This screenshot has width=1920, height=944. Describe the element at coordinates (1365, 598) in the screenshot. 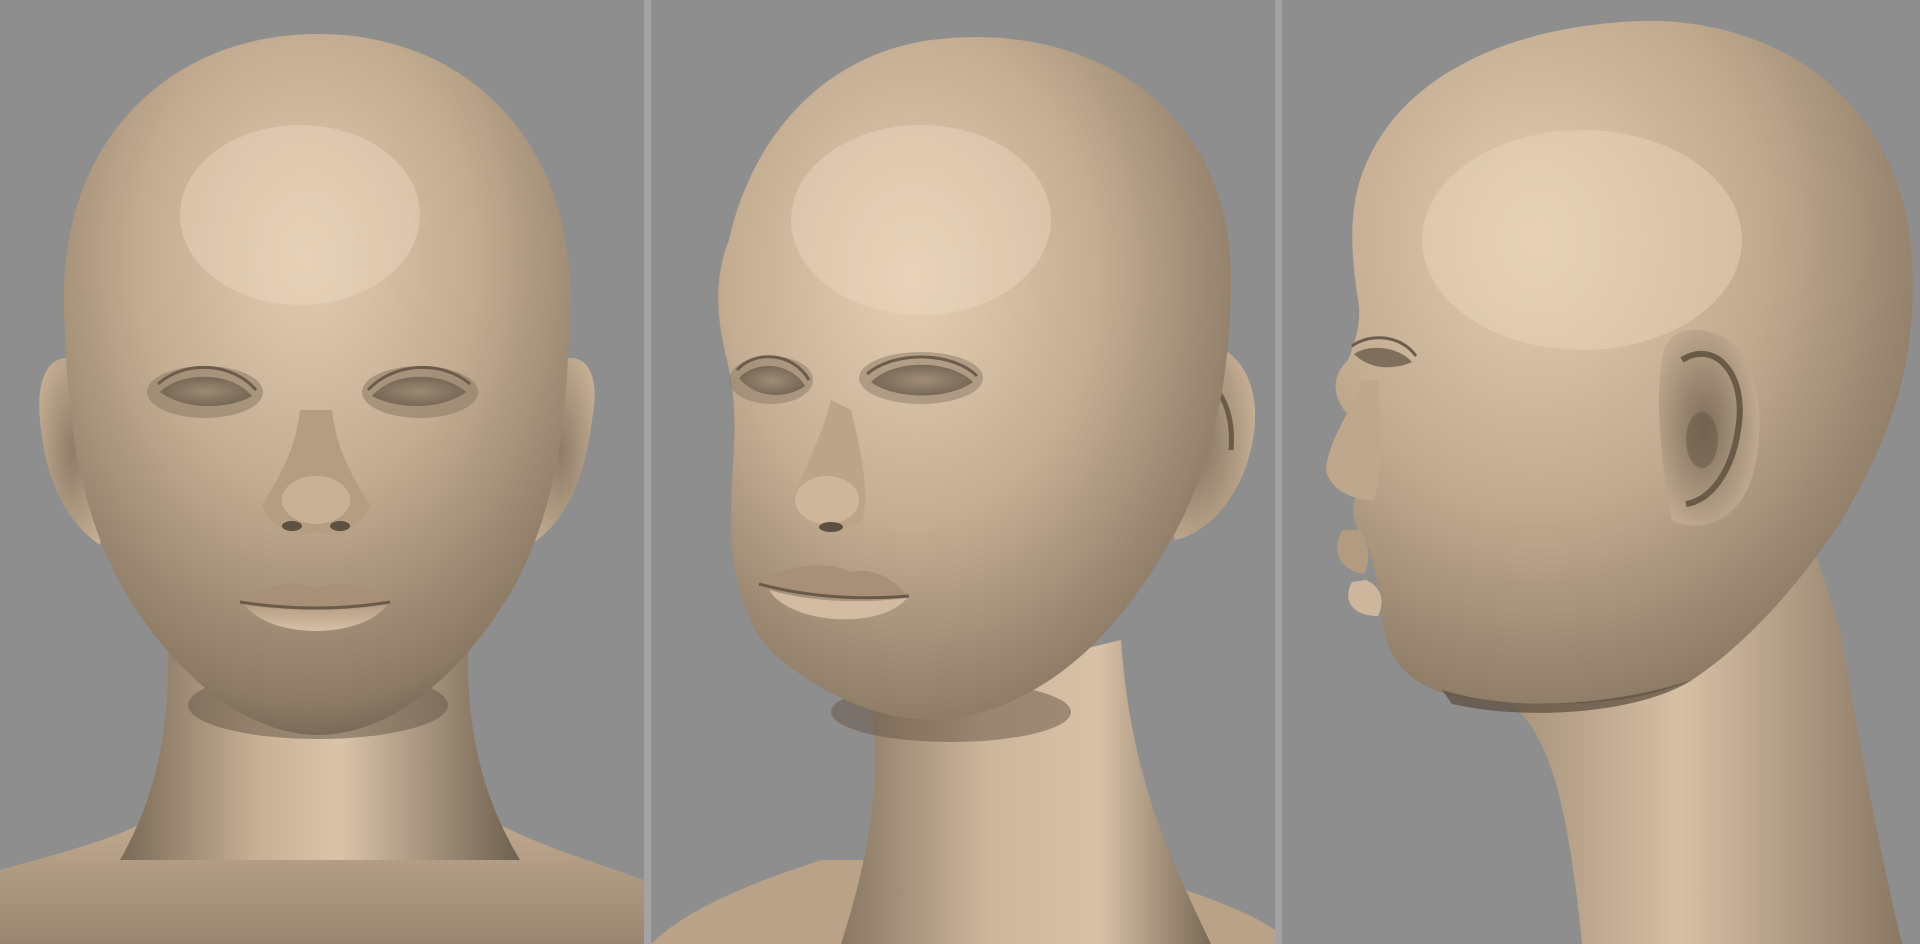

I see `profile-lower-lip` at that location.